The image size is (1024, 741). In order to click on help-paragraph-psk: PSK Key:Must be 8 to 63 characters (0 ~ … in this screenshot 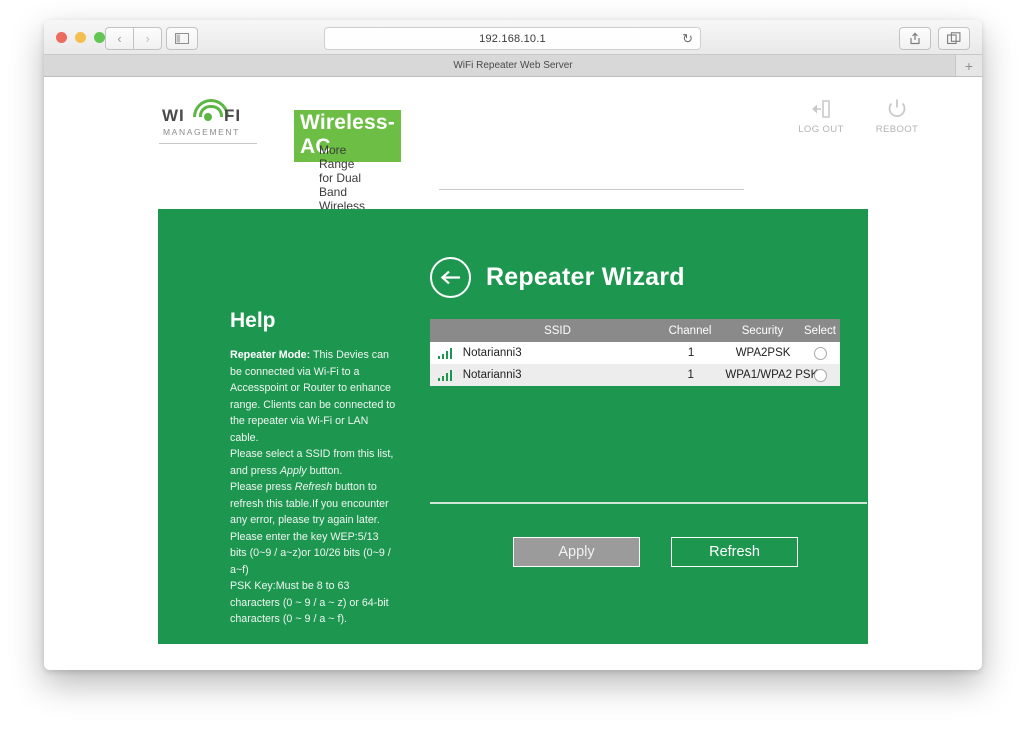, I will do `click(309, 602)`.